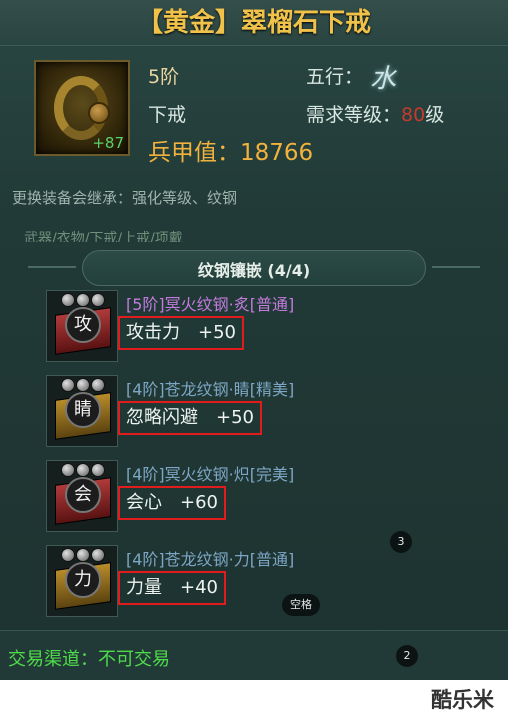 The height and width of the screenshot is (718, 508). What do you see at coordinates (108, 143) in the screenshot?
I see `enhance-level: +87` at bounding box center [108, 143].